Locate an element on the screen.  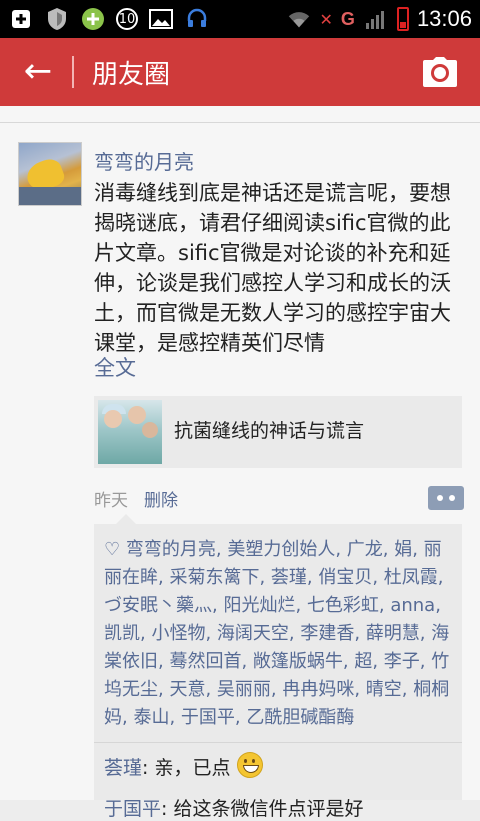
comment-item: 荟瑾: 亲，已点 is located at coordinates (183, 767).